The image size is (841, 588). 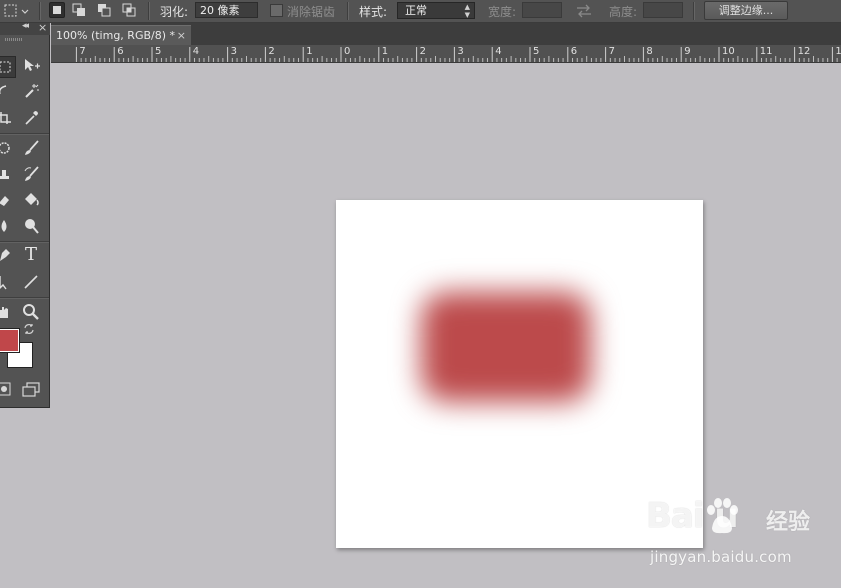 I want to click on marquee-preset-icon, so click(x=16, y=10).